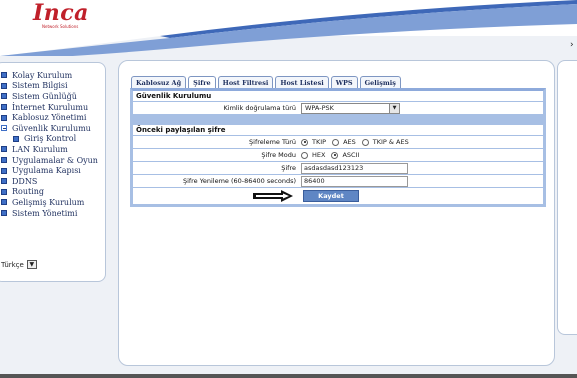 The width and height of the screenshot is (577, 378). Describe the element at coordinates (61, 13) in the screenshot. I see `brand-logo: Inca` at that location.